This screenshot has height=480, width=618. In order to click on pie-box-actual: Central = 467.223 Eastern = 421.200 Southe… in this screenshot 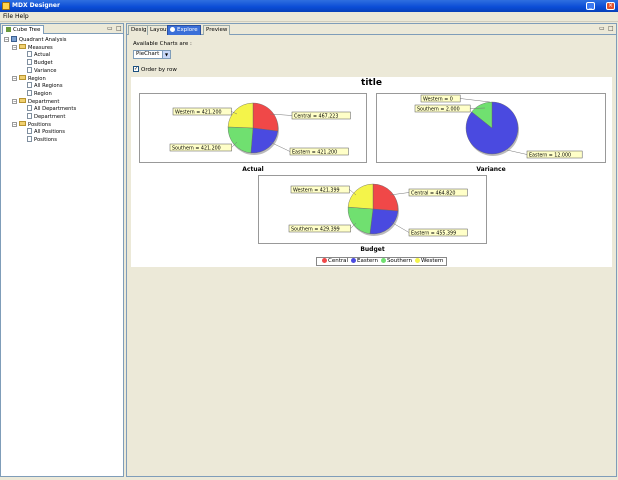, I will do `click(253, 128)`.